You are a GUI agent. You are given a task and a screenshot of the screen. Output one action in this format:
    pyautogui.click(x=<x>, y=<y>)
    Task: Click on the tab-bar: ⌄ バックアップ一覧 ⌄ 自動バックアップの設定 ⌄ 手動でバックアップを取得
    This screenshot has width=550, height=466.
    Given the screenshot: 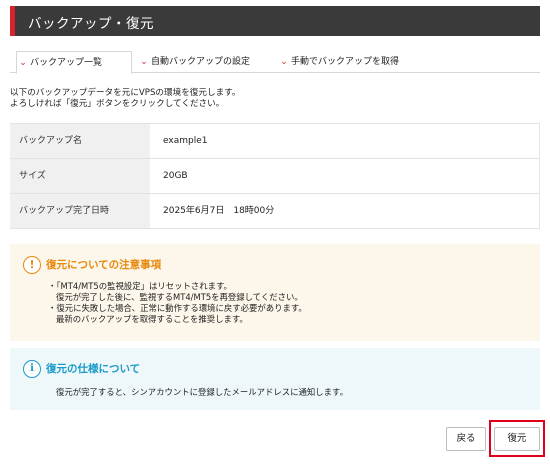 What is the action you would take?
    pyautogui.click(x=275, y=62)
    